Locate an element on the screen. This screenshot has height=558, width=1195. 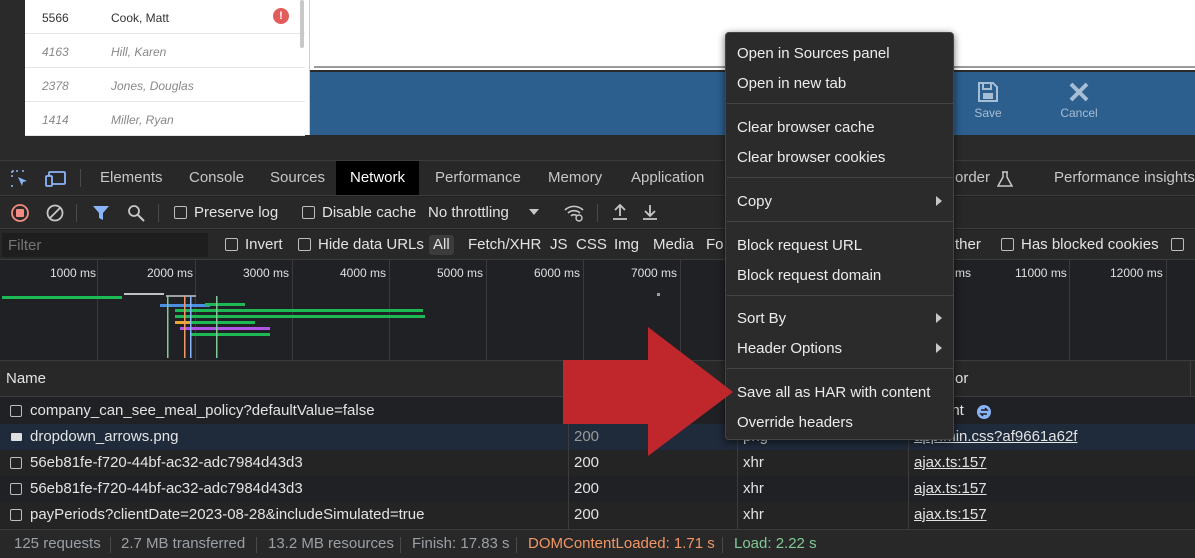
filter-type-media: Media is located at coordinates (673, 245).